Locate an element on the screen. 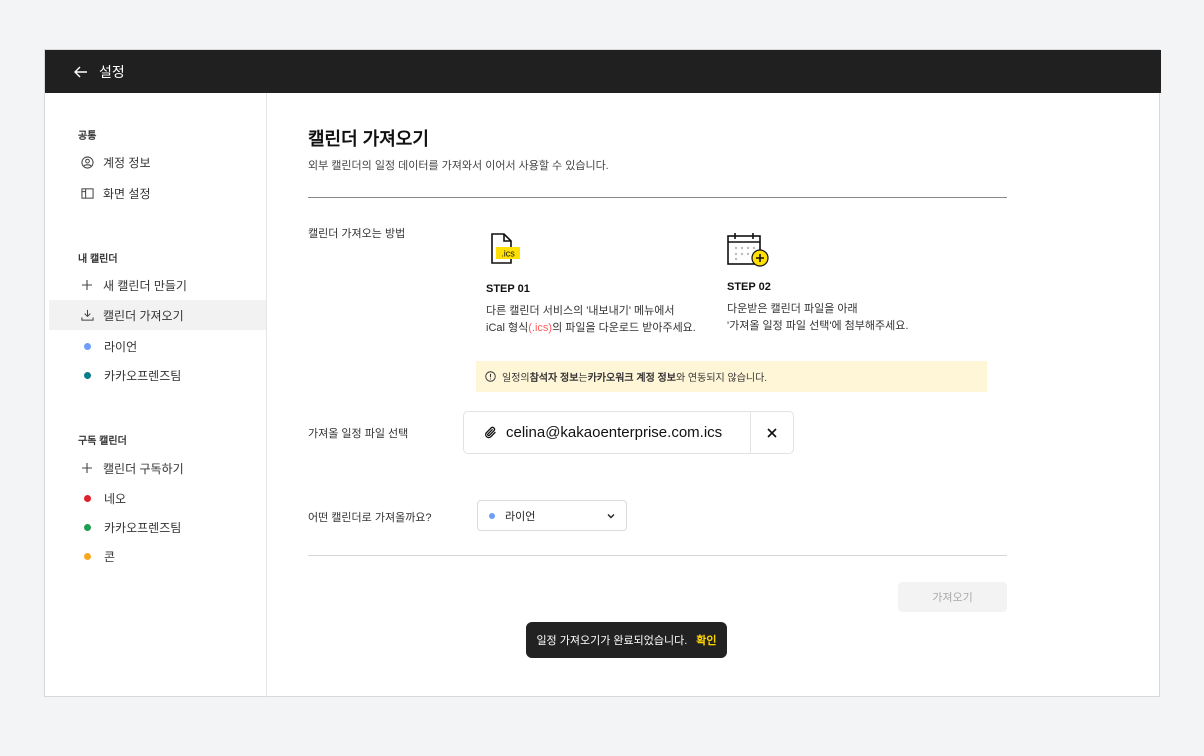 The image size is (1204, 756). page-subtitle: 외부 캘린더의 일정 데이터를 가져와서 이어서 사용할 수 있습니다. is located at coordinates (458, 166).